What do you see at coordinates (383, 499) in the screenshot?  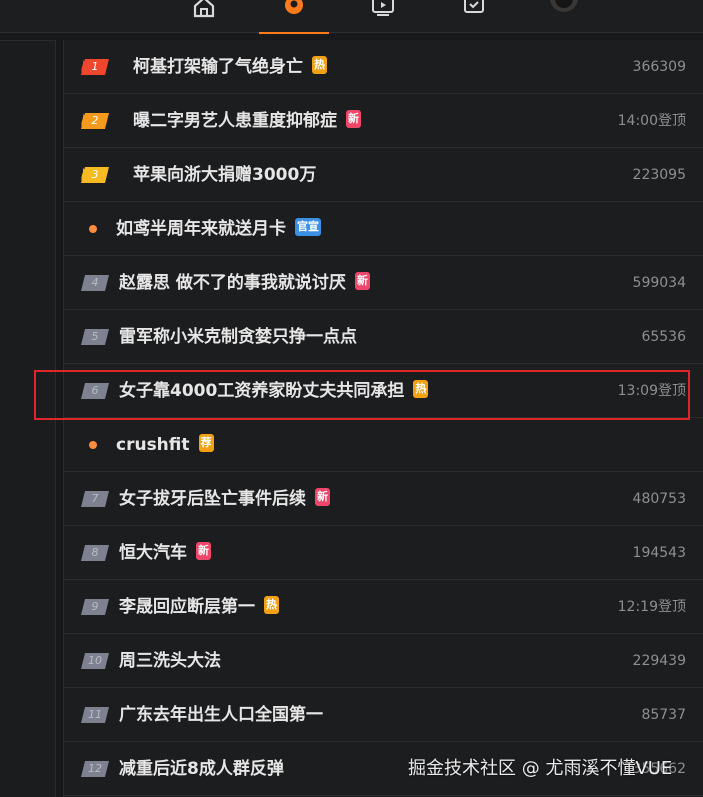 I see `hot-list-item: 7 女子拔牙后坠亡事件后续新 480753` at bounding box center [383, 499].